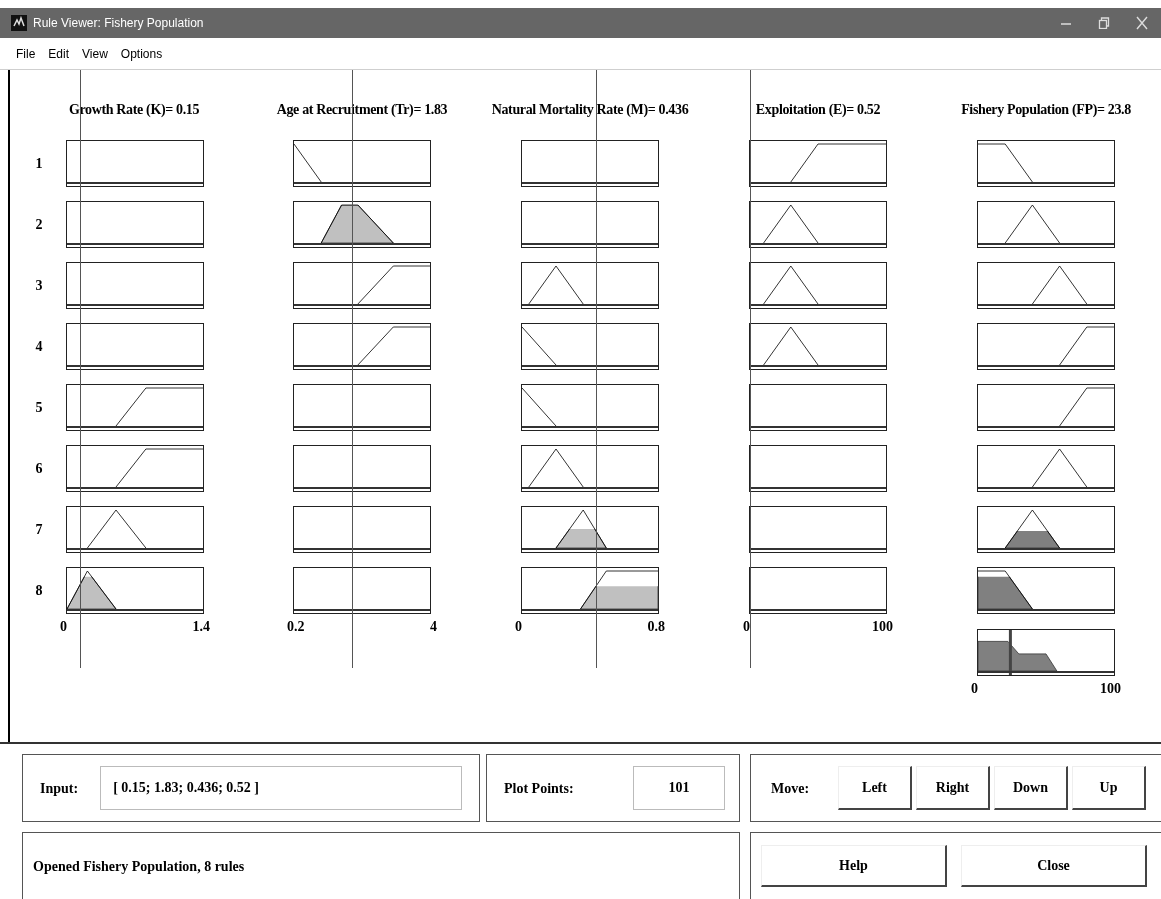 The height and width of the screenshot is (899, 1161). I want to click on axis-label: 0.8, so click(656, 627).